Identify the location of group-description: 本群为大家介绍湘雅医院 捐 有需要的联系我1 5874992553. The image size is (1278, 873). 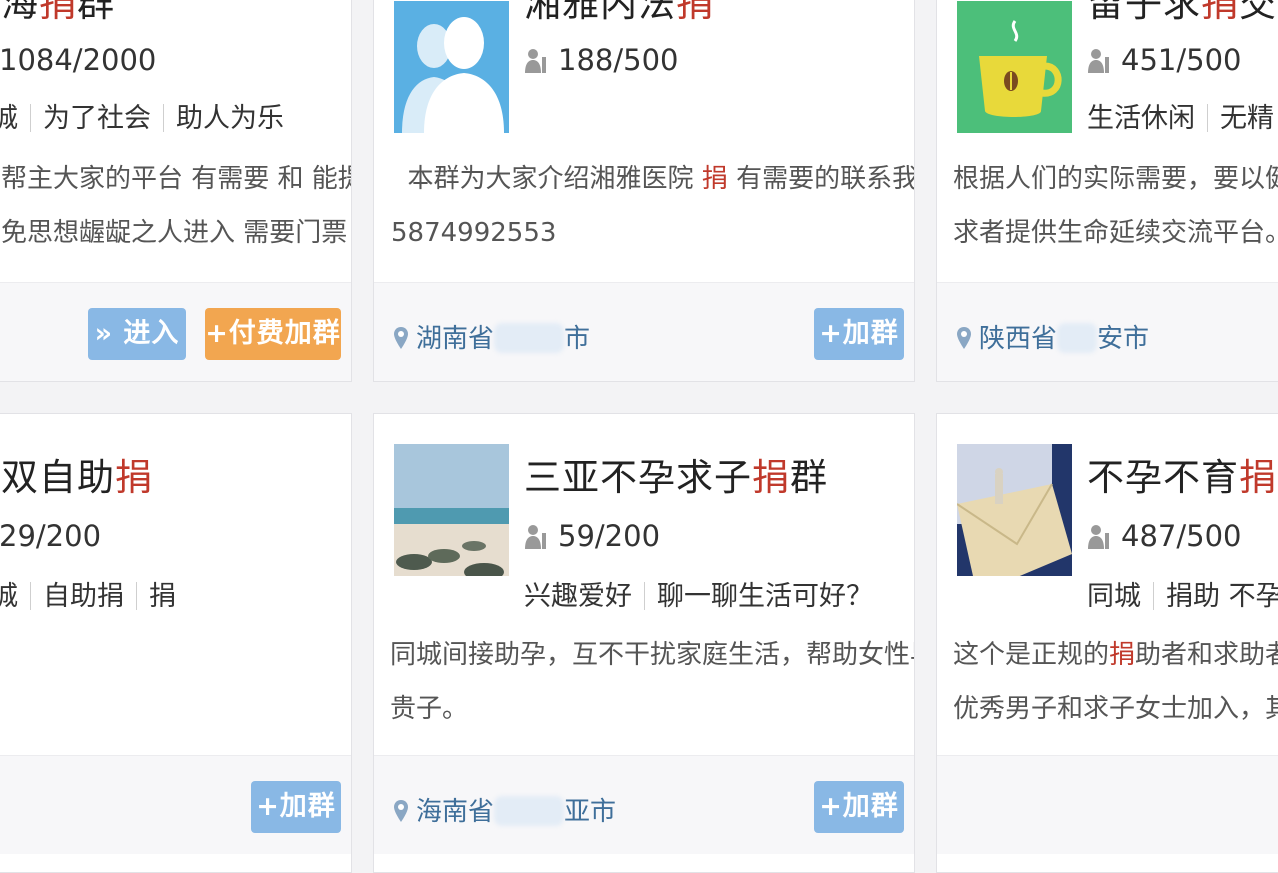
(653, 206).